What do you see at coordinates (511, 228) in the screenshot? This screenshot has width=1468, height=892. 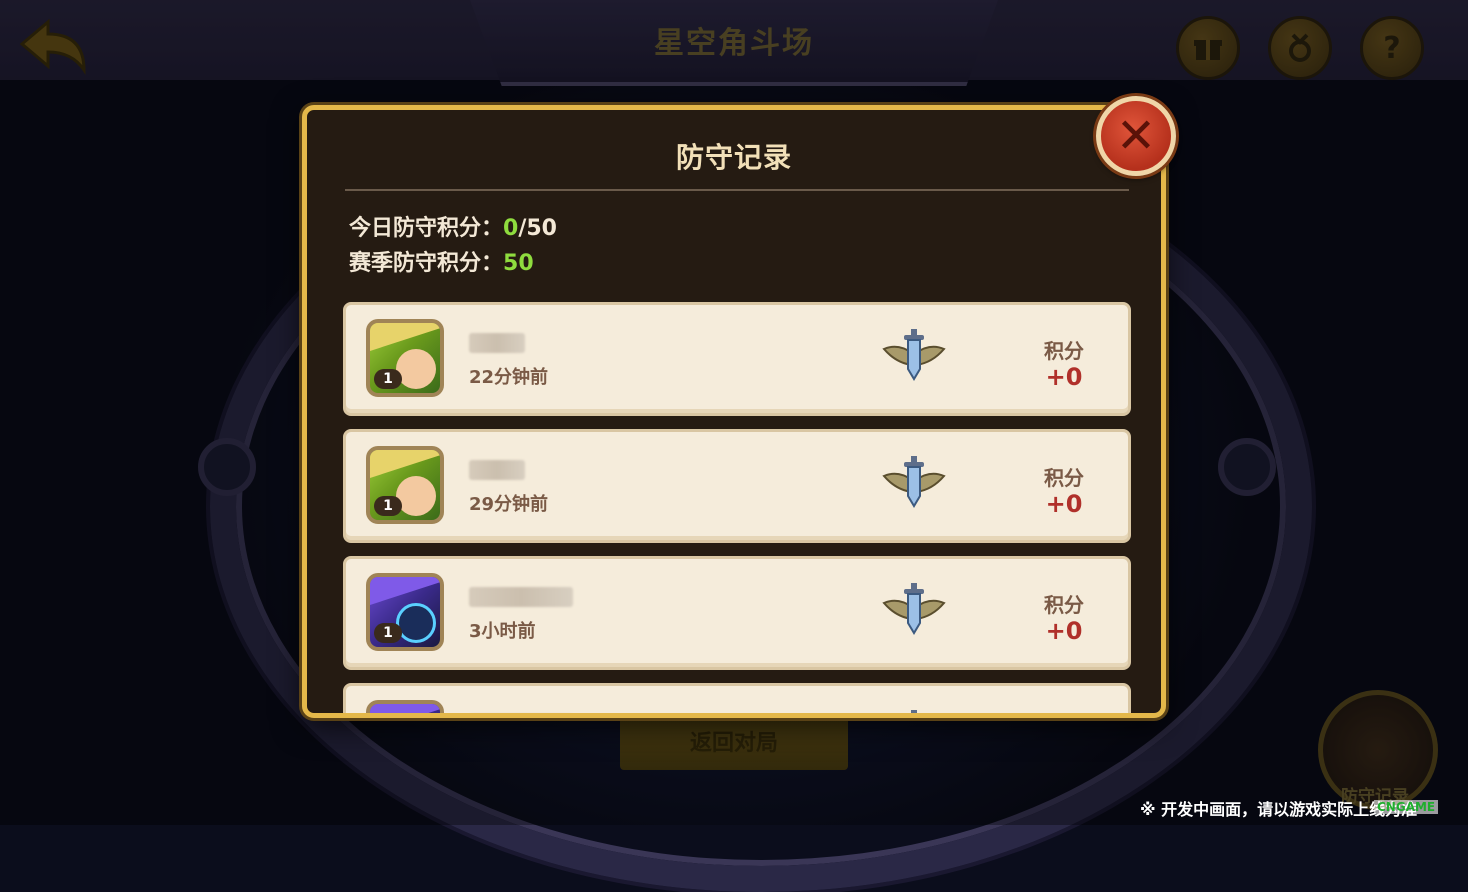 I see `daily-score-current: 0` at bounding box center [511, 228].